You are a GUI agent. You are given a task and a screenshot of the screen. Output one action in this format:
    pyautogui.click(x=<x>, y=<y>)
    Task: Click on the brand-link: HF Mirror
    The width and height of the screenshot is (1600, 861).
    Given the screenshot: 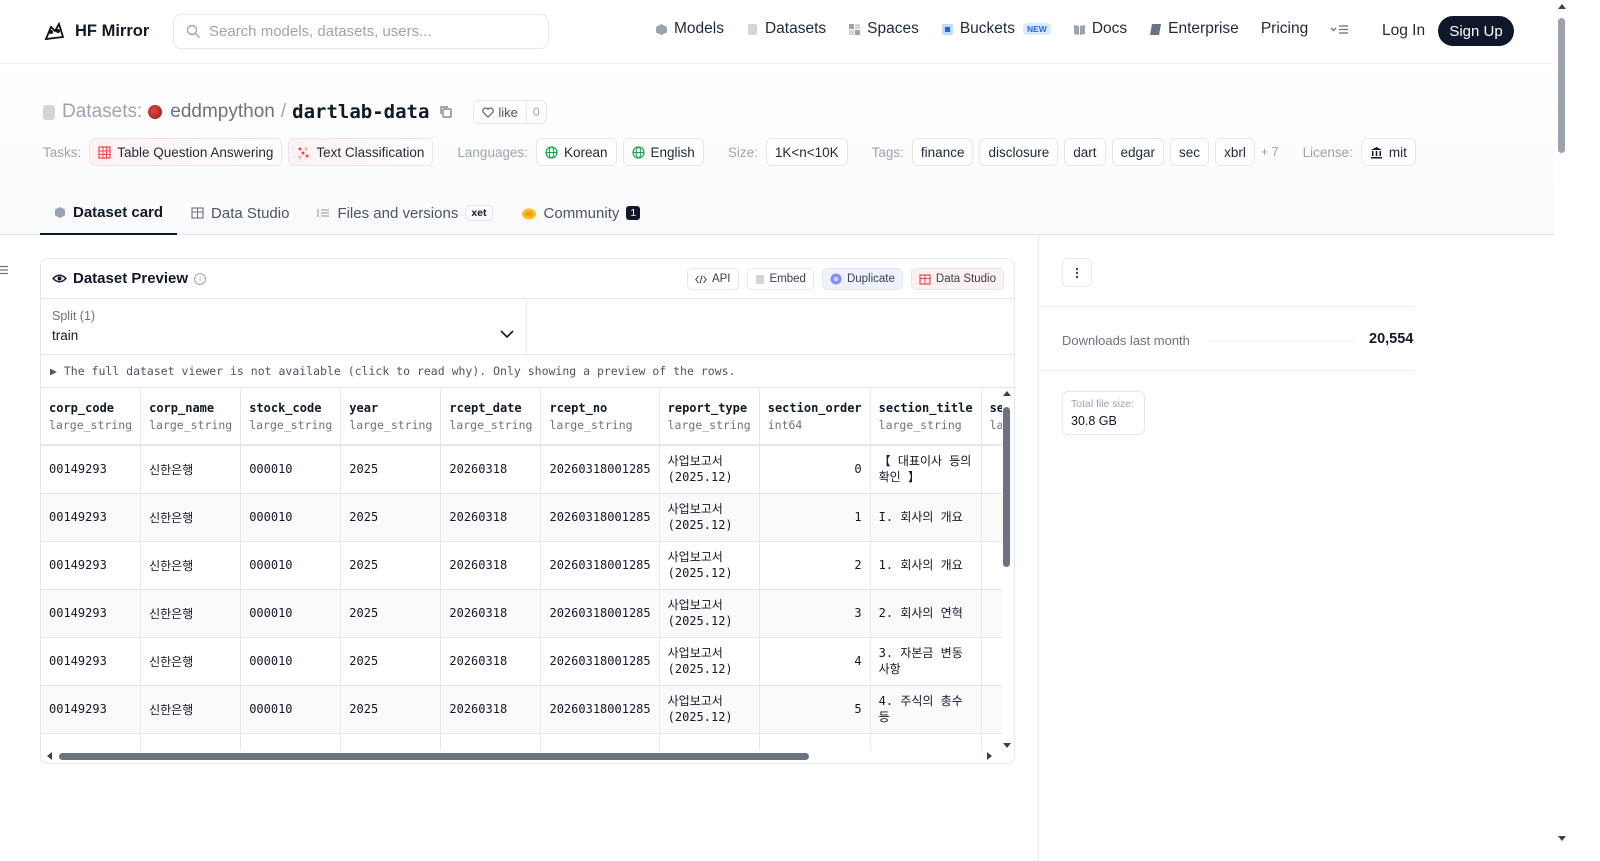 What is the action you would take?
    pyautogui.click(x=95, y=31)
    